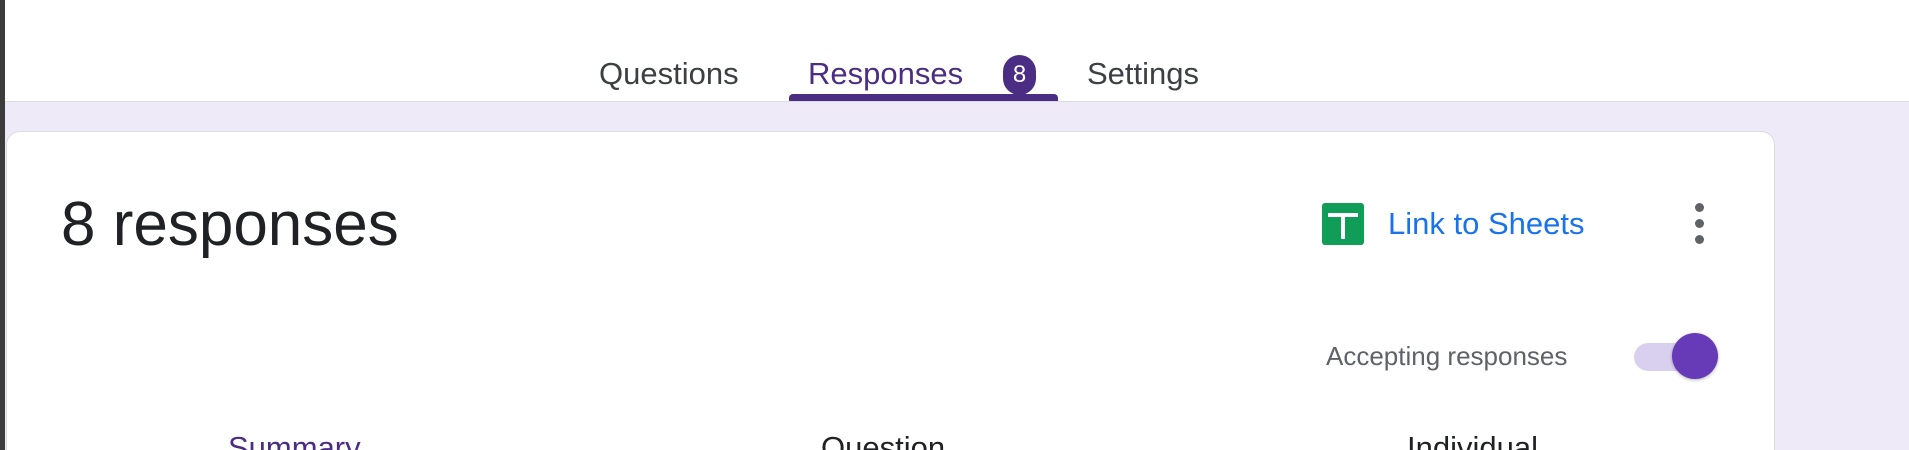 This screenshot has height=450, width=1909. I want to click on accepting-responses-label: Accepting responses, so click(1447, 356).